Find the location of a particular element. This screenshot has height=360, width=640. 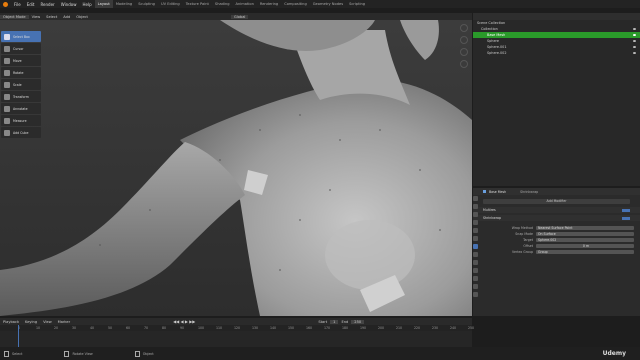

properties-tabs is located at coordinates (476, 248).